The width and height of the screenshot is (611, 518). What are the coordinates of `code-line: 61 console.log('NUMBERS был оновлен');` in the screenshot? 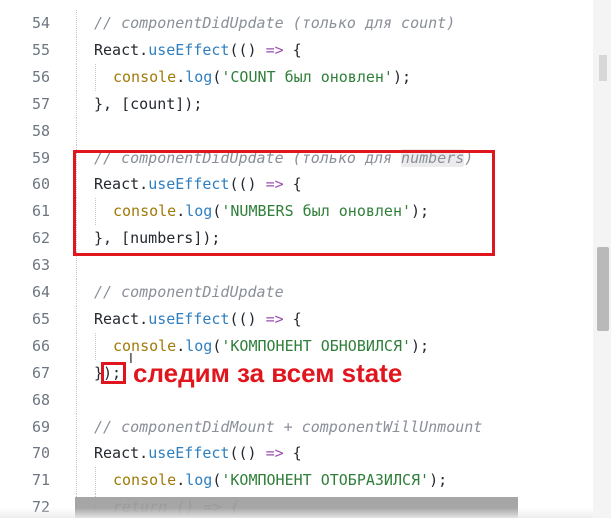 It's located at (295, 212).